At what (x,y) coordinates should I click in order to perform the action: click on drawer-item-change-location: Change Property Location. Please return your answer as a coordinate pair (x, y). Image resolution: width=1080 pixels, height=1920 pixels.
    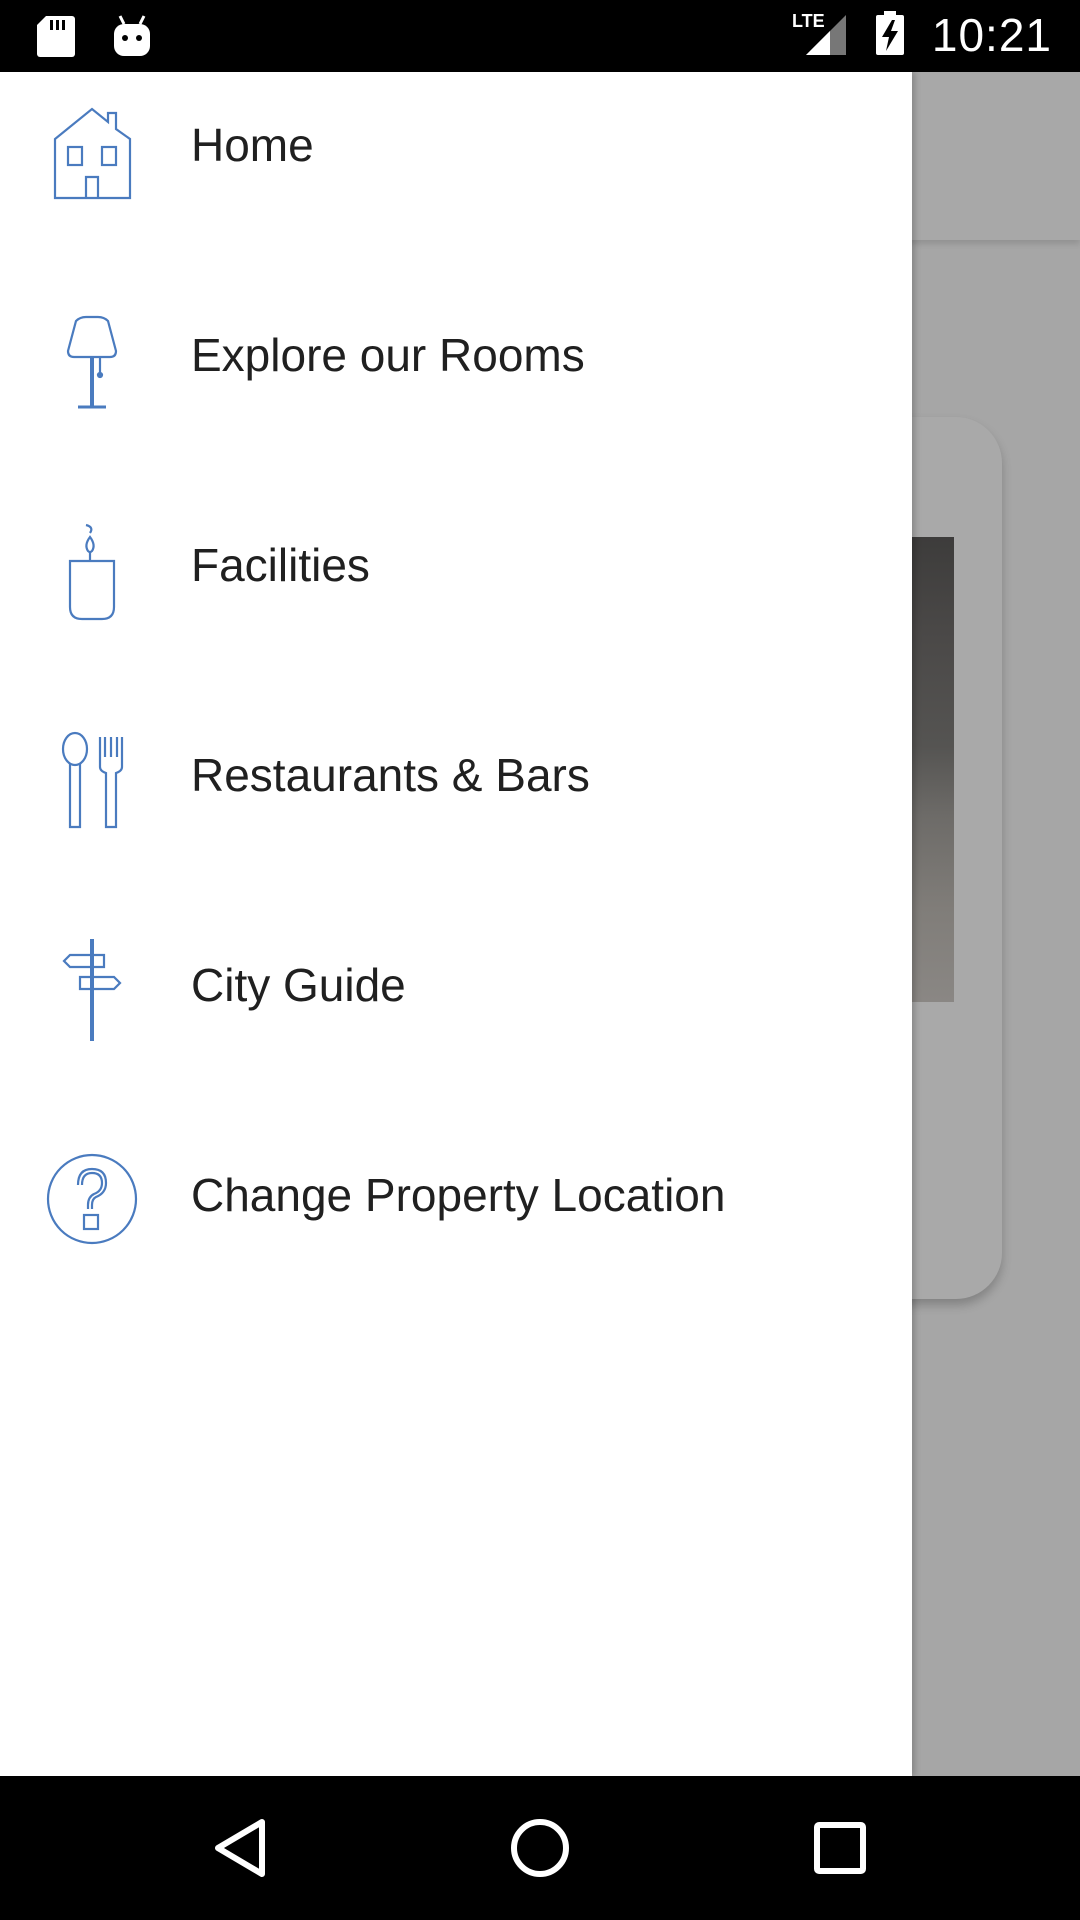
    Looking at the image, I should click on (456, 1227).